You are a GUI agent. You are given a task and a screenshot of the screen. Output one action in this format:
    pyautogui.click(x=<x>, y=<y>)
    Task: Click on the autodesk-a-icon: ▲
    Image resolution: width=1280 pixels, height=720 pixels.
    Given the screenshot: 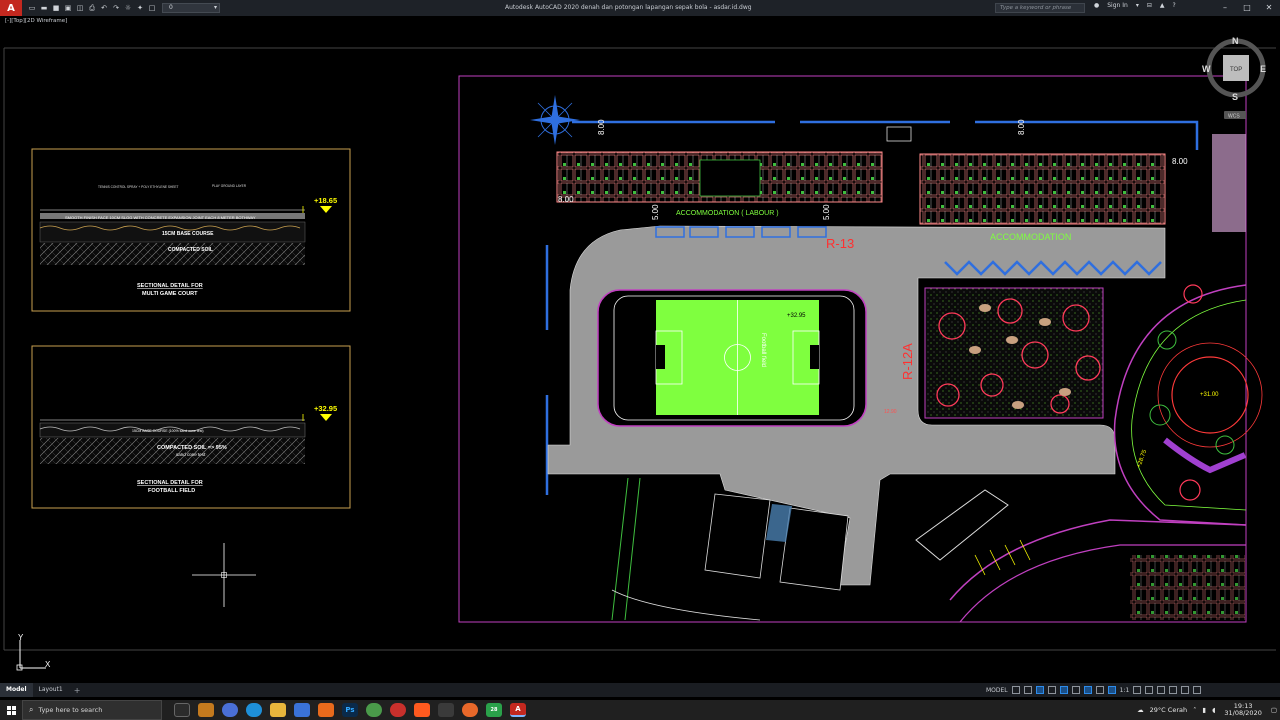 What is the action you would take?
    pyautogui.click(x=1162, y=5)
    